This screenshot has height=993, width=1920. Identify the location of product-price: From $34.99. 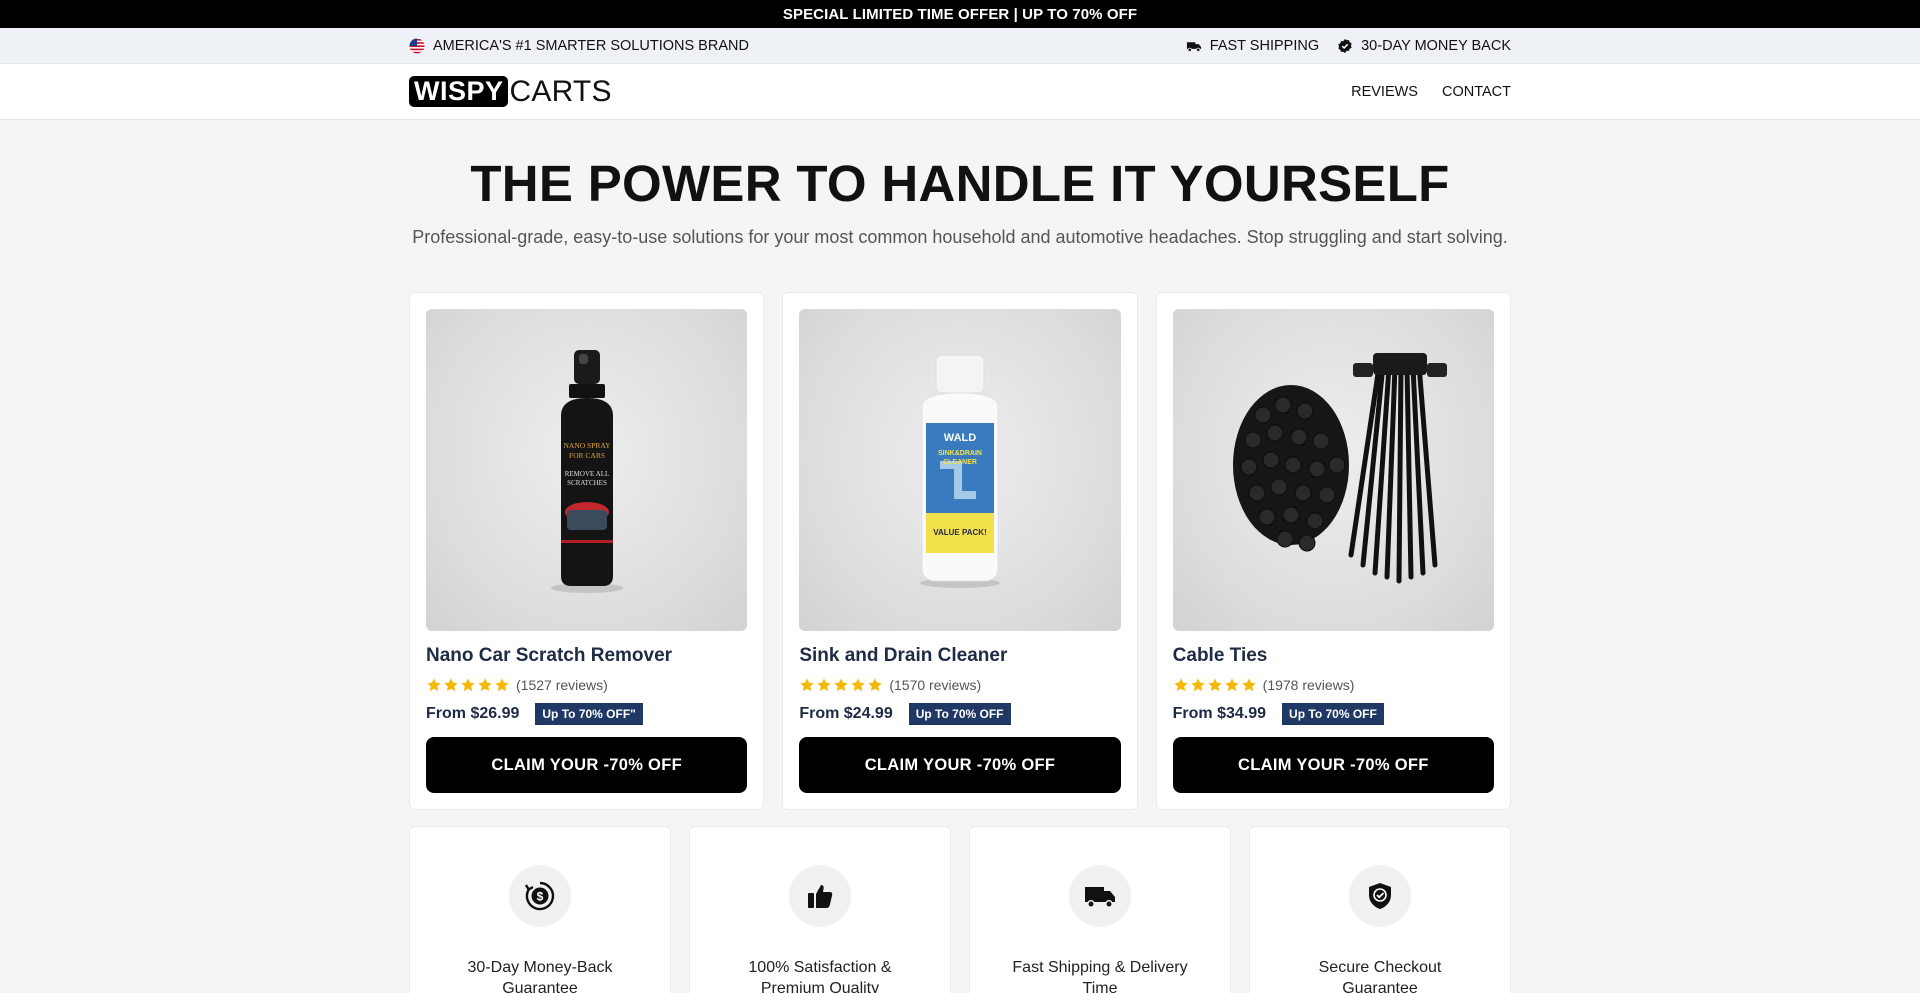
(1219, 713).